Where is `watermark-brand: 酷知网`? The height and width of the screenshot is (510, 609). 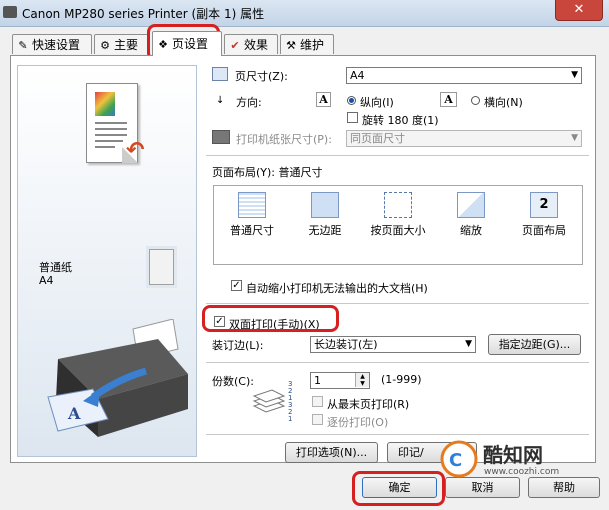 watermark-brand: 酷知网 is located at coordinates (513, 455).